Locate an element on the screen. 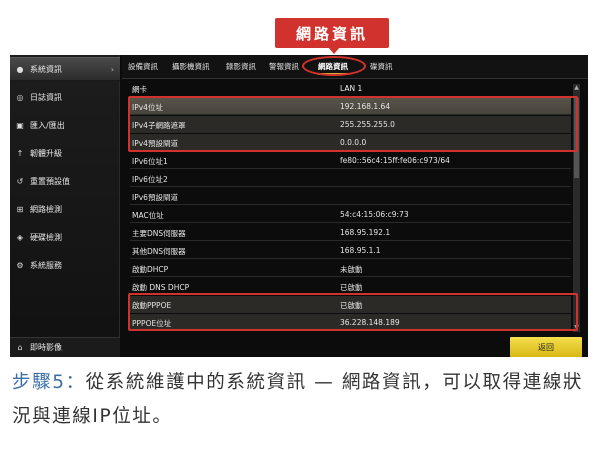  table-row: MAC位址 54:c4:15:06:c9:73 is located at coordinates (350, 214).